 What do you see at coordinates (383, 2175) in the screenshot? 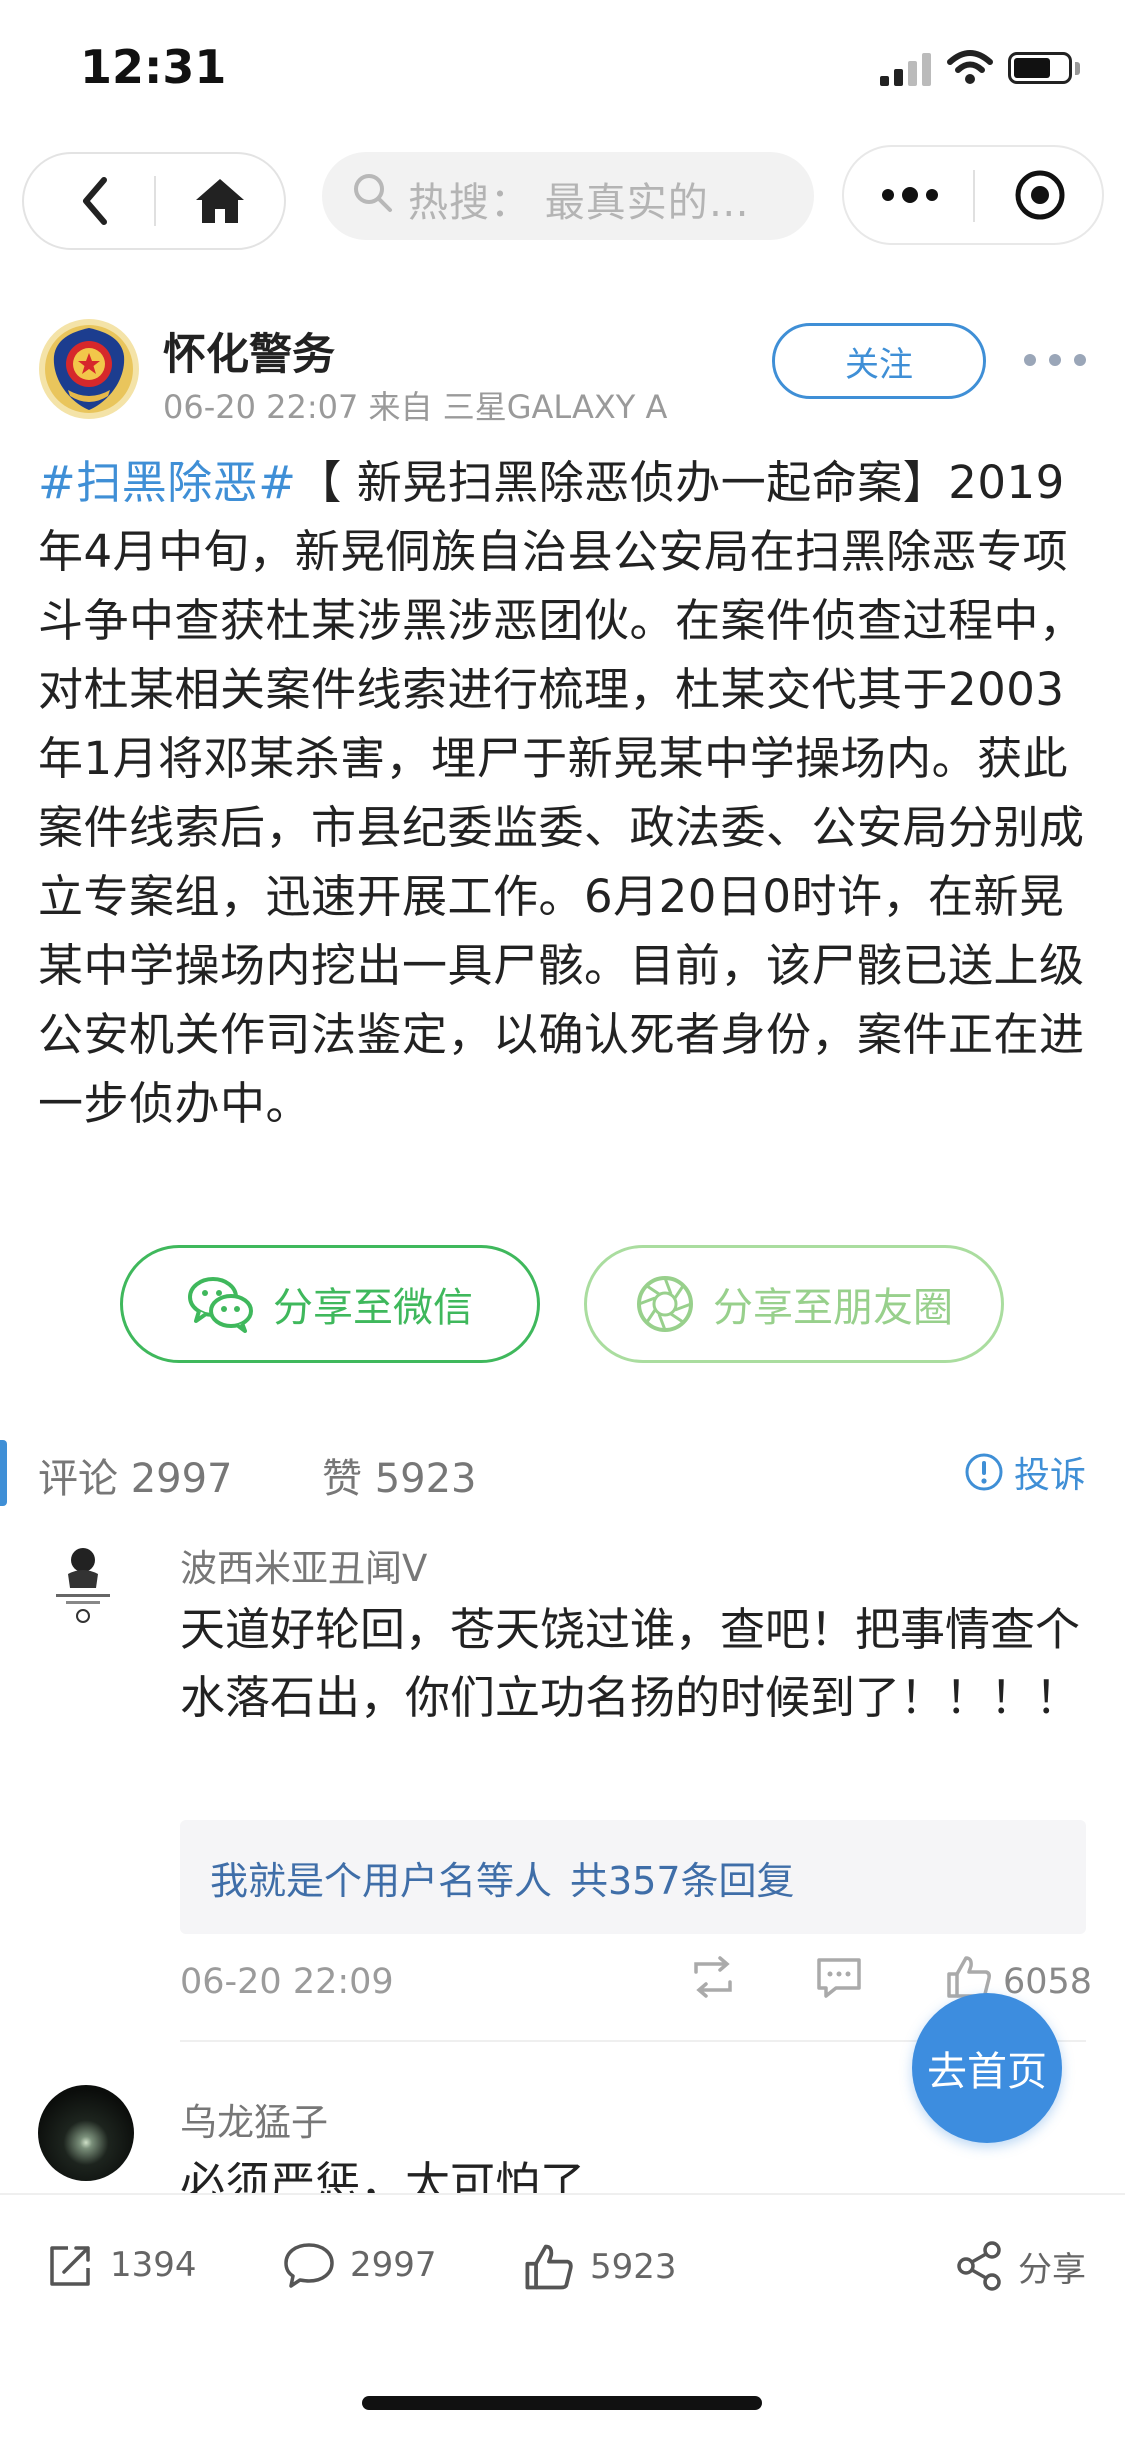
I see `comment-text: 必须严惩，太可怕了` at bounding box center [383, 2175].